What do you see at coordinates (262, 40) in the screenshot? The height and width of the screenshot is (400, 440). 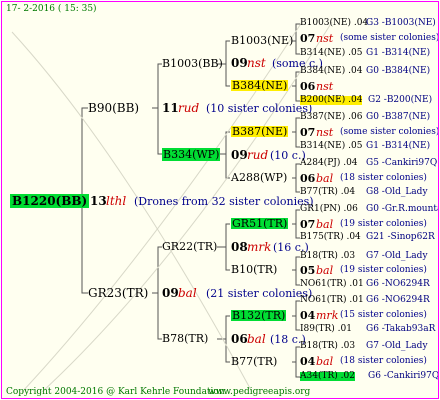 I see `g3-colony: B1003(NE)` at bounding box center [262, 40].